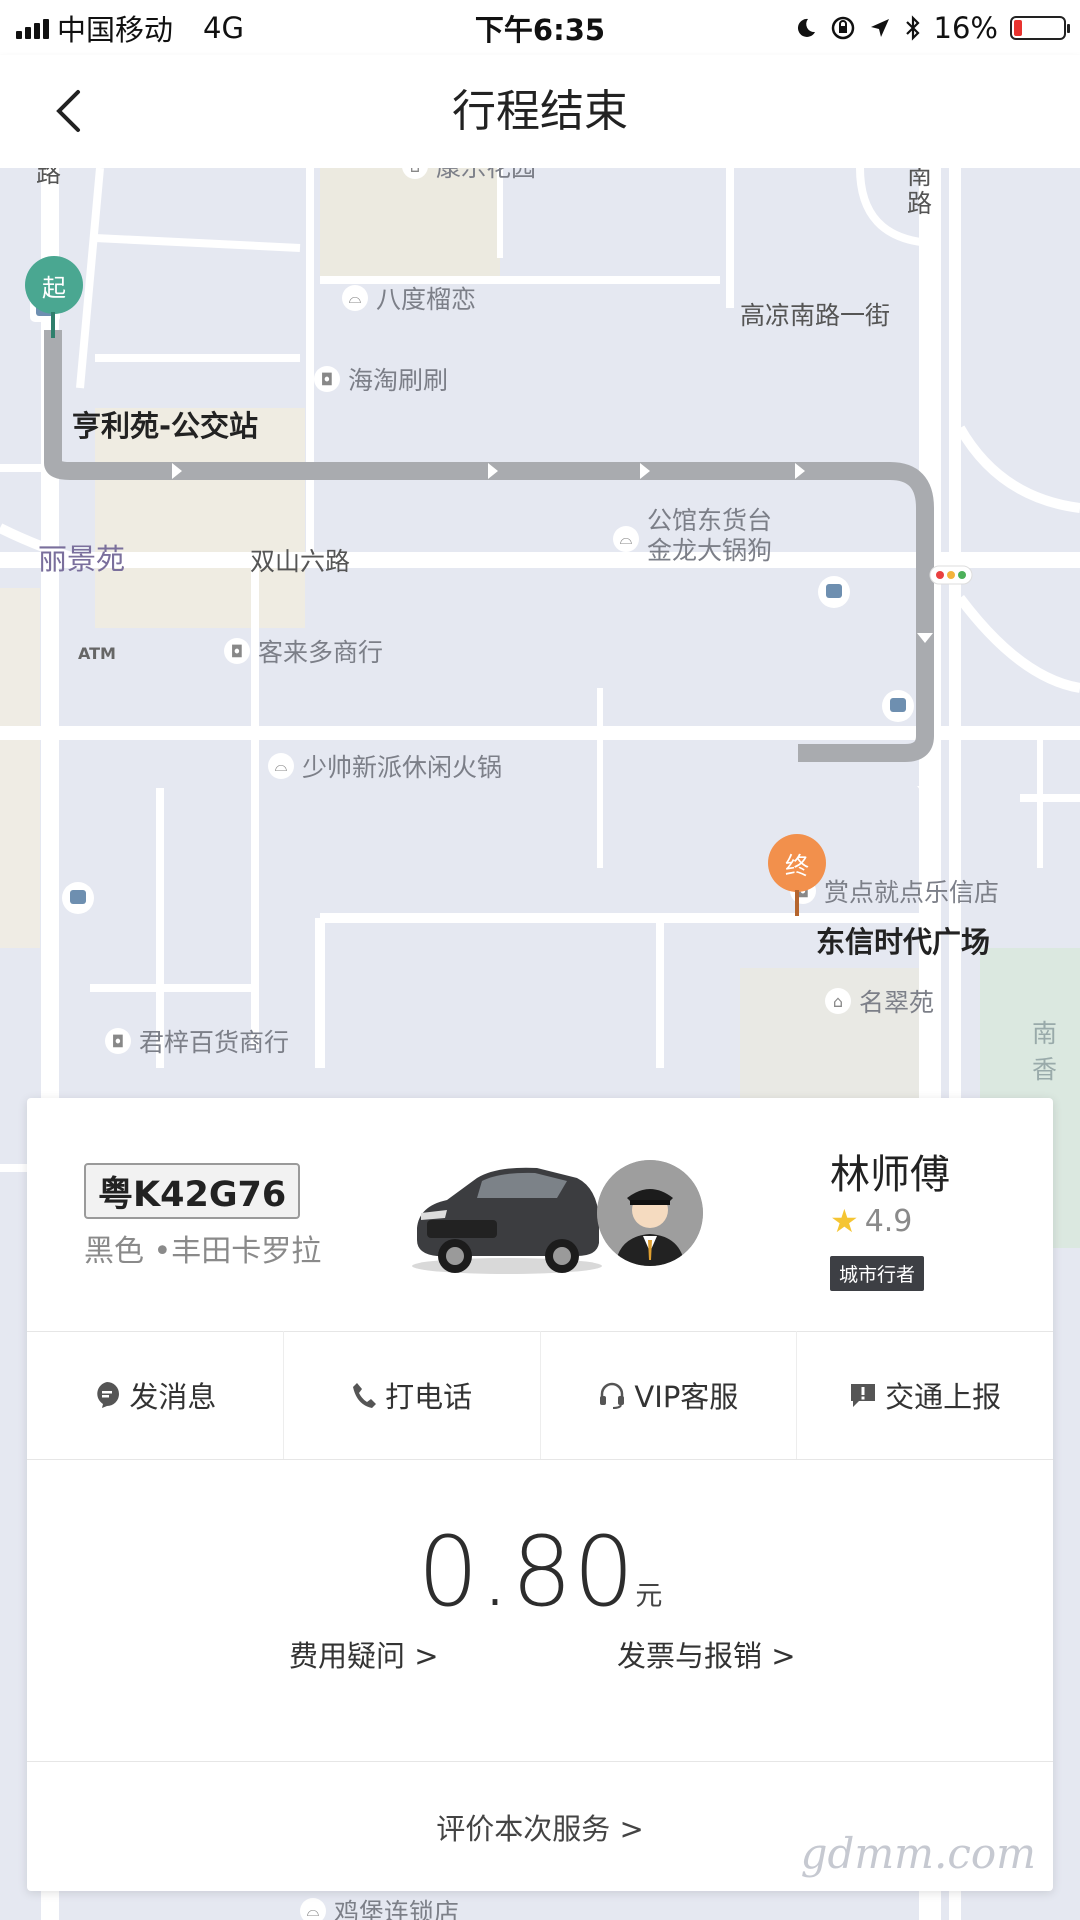  Describe the element at coordinates (797, 903) in the screenshot. I see `end-pin-stem` at that location.